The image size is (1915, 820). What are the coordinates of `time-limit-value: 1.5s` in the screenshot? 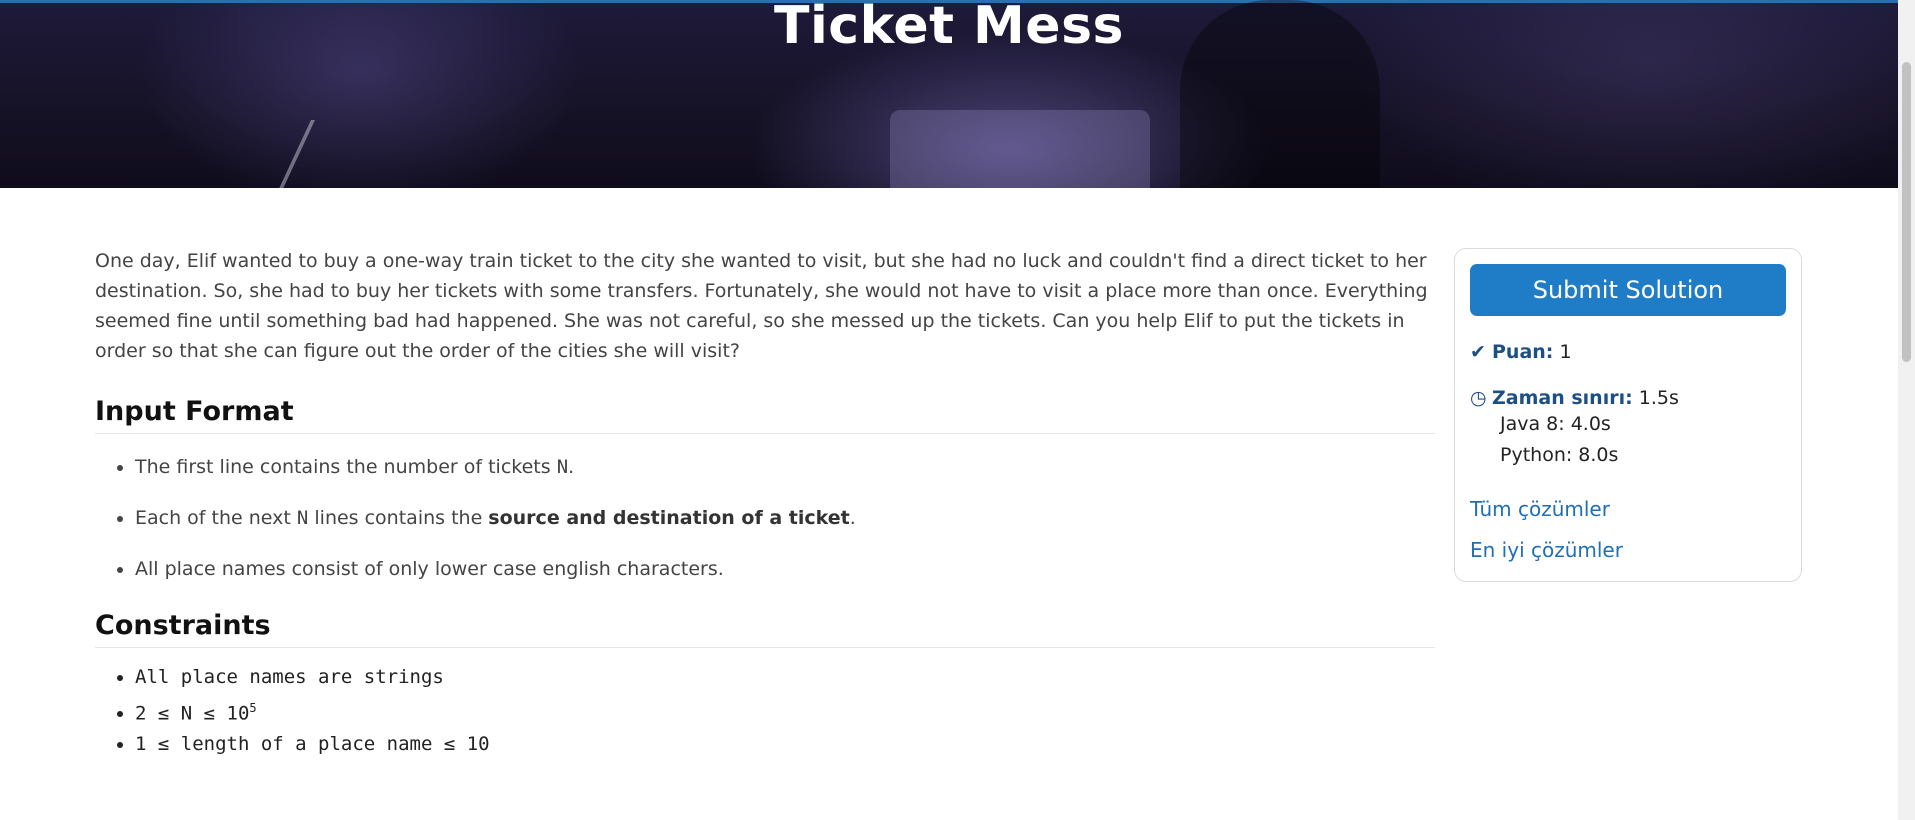 It's located at (1658, 398).